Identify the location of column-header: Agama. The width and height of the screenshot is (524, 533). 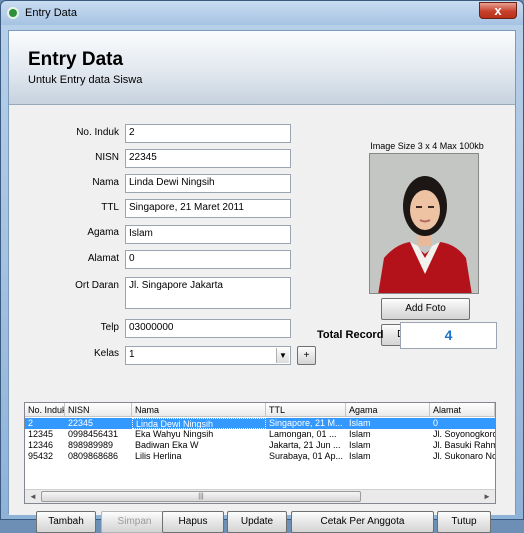
(388, 410).